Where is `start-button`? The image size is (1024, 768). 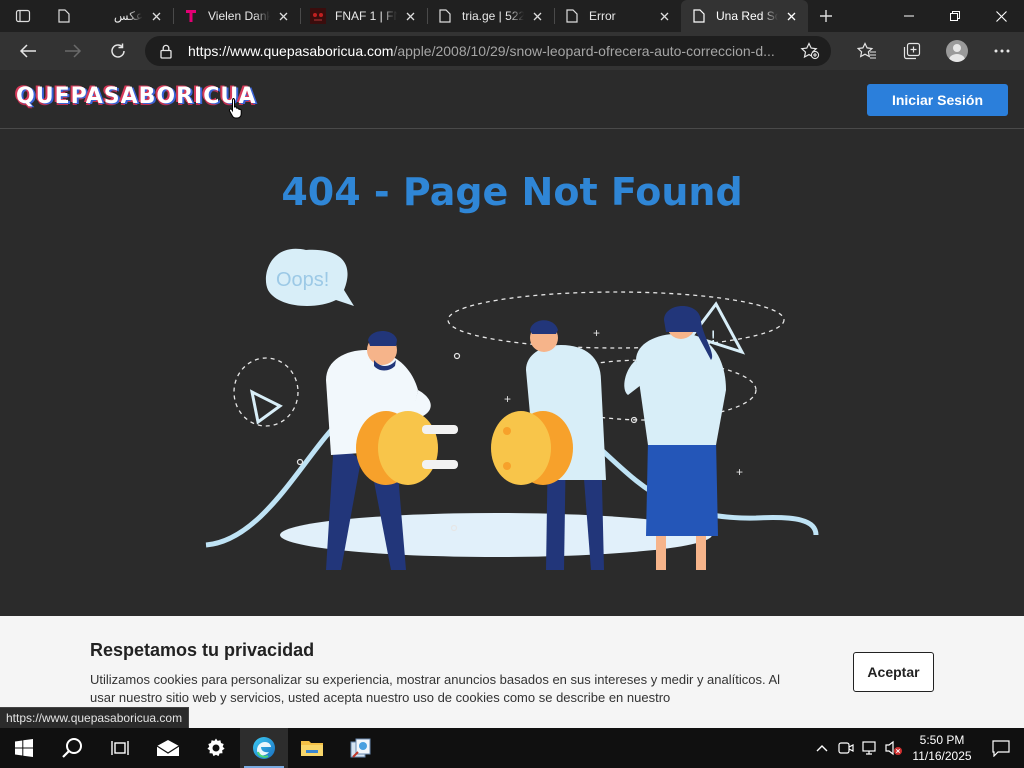 start-button is located at coordinates (24, 748).